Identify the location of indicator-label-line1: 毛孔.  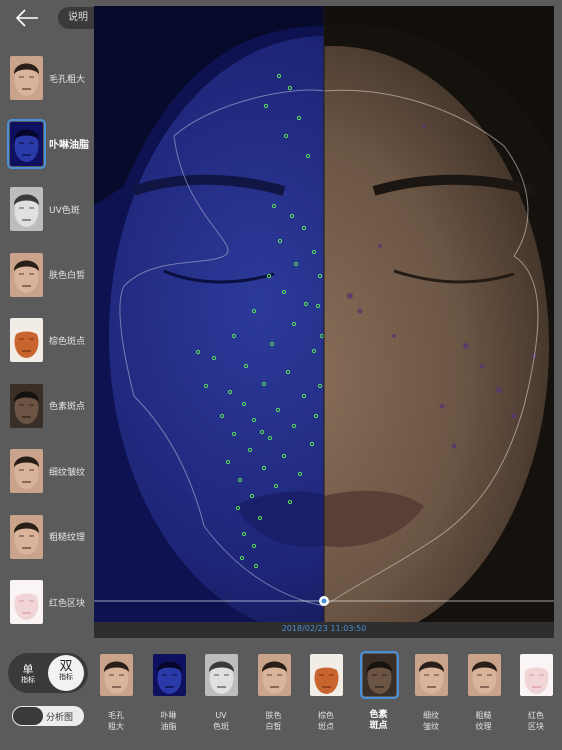
(116, 715).